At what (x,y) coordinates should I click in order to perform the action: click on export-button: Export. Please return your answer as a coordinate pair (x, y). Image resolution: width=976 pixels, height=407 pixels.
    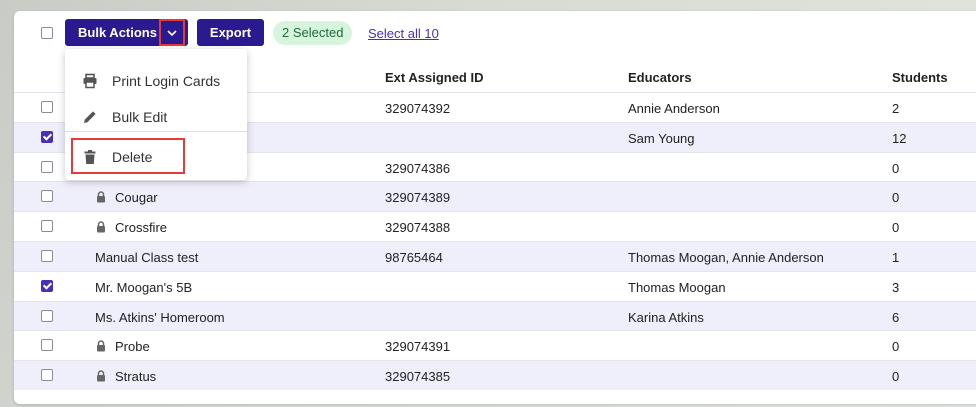
    Looking at the image, I should click on (230, 32).